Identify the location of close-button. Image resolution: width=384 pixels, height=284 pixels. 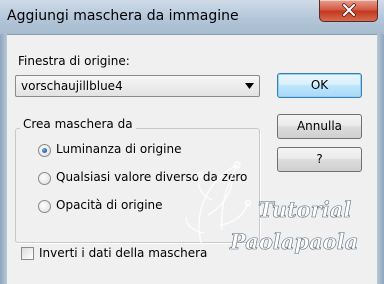
(348, 11).